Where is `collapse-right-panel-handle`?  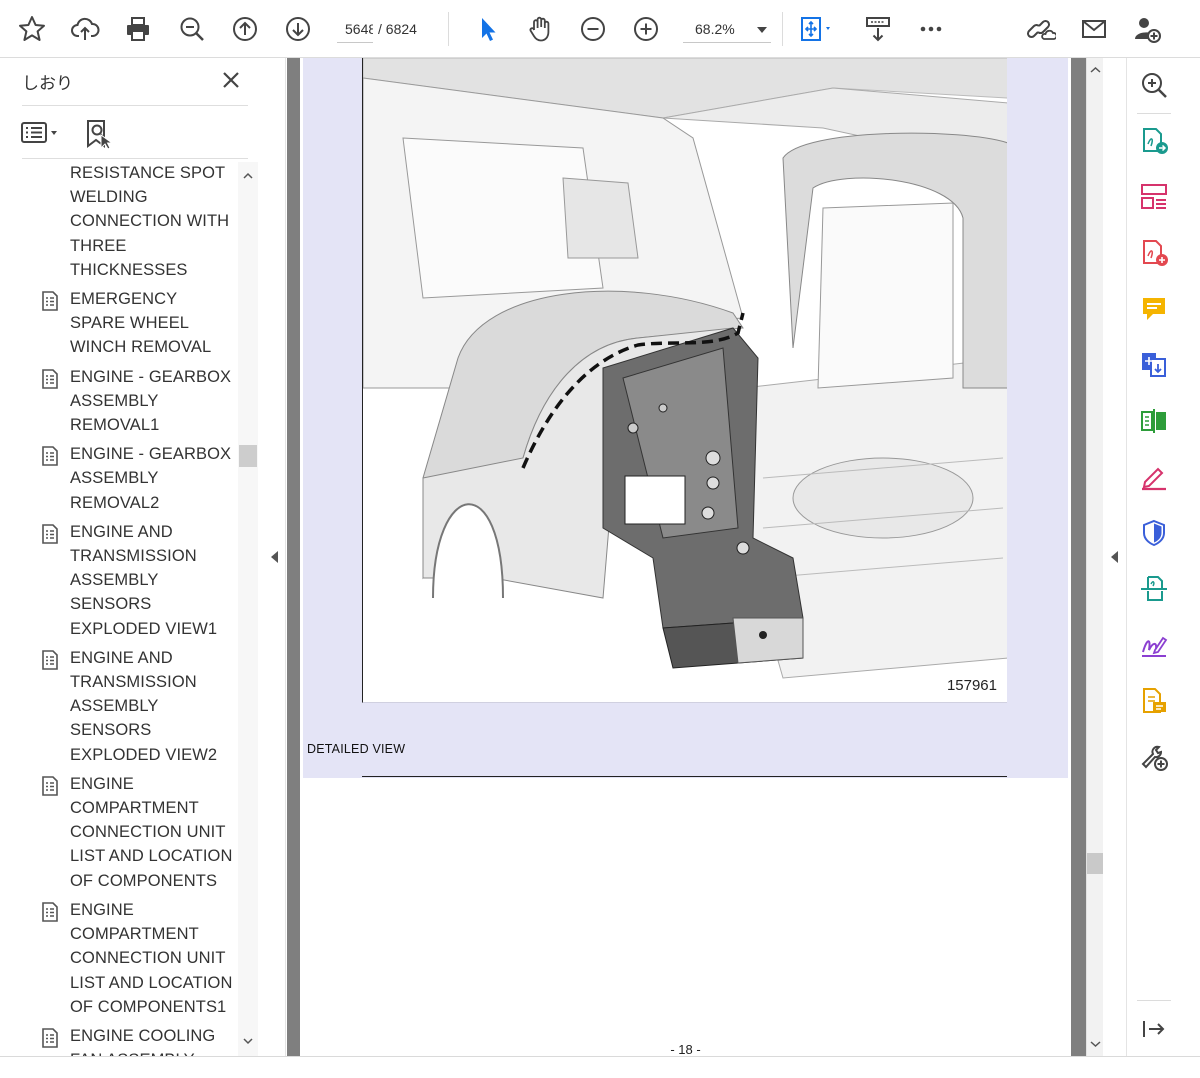 collapse-right-panel-handle is located at coordinates (1115, 557).